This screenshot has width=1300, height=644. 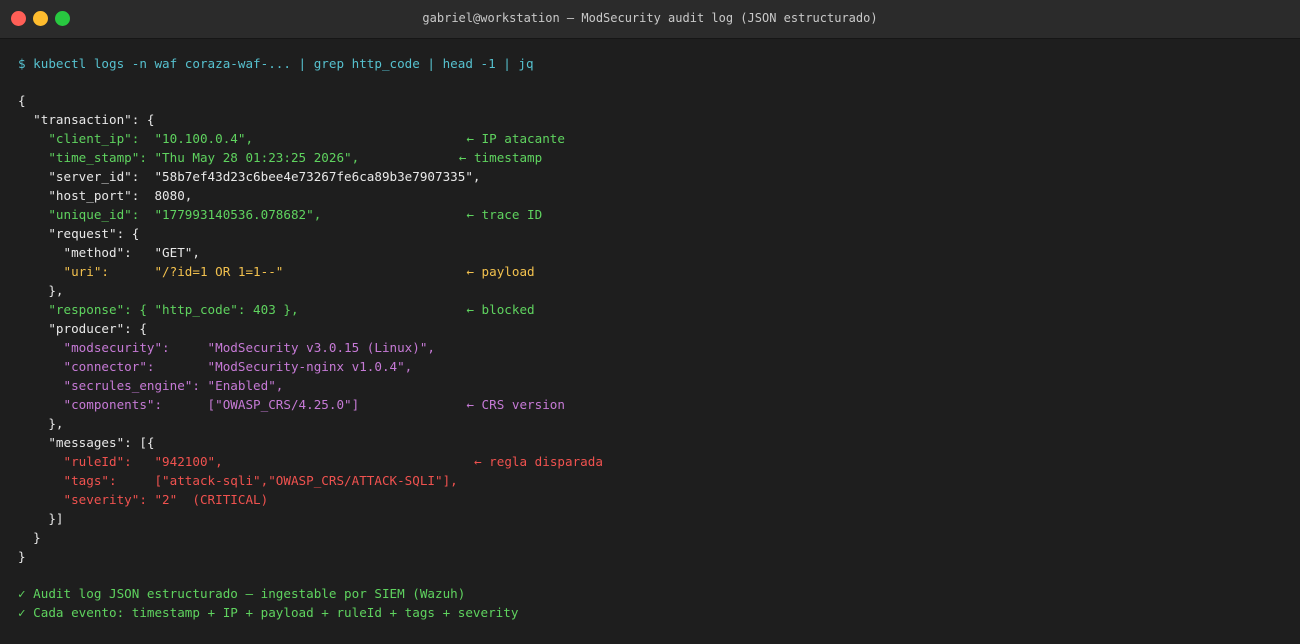 I want to click on json-line: "method": "GET",, so click(x=654, y=252).